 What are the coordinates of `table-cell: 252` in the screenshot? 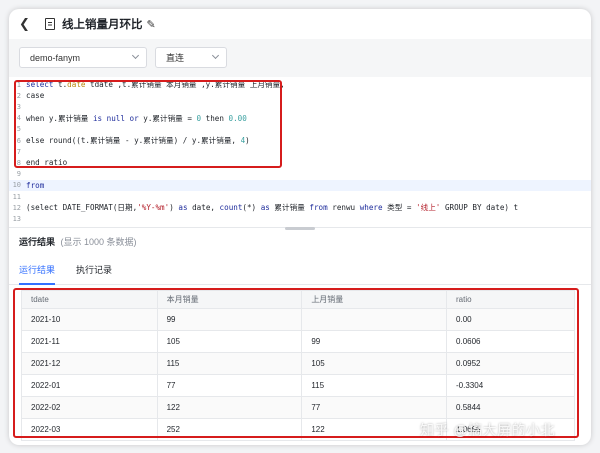 It's located at (229, 429).